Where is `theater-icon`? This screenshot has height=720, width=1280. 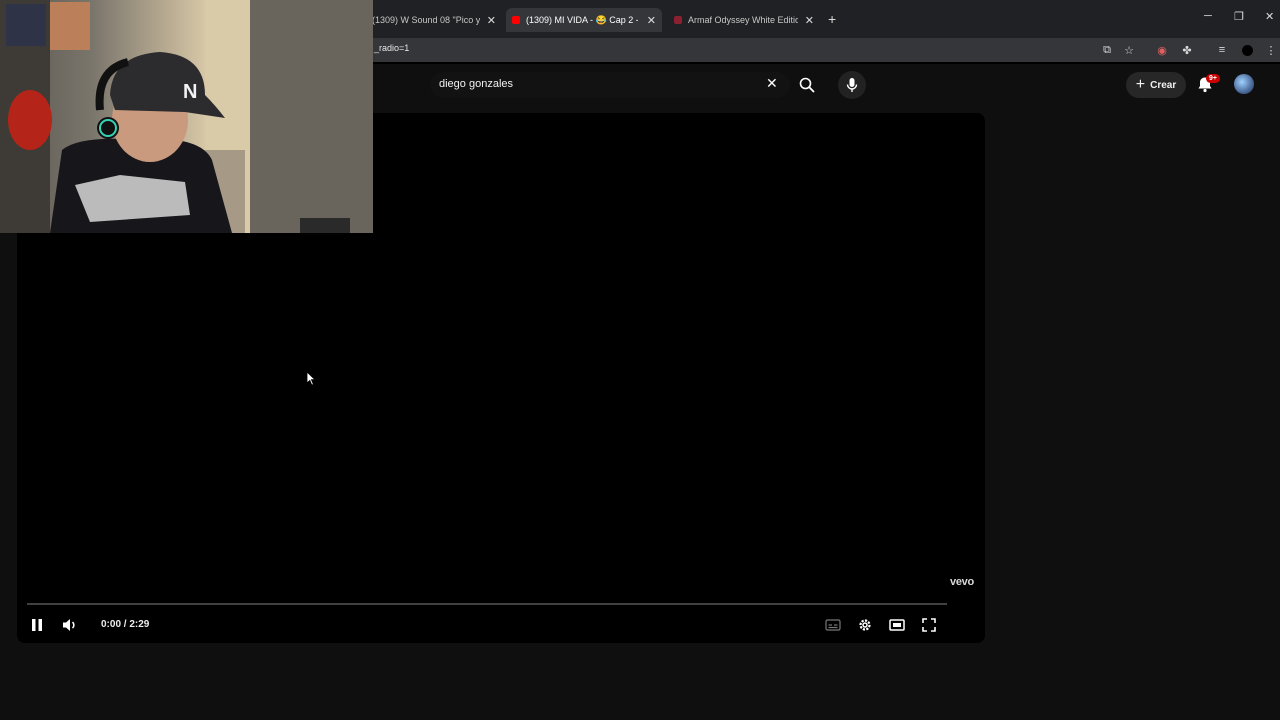
theater-icon is located at coordinates (897, 625).